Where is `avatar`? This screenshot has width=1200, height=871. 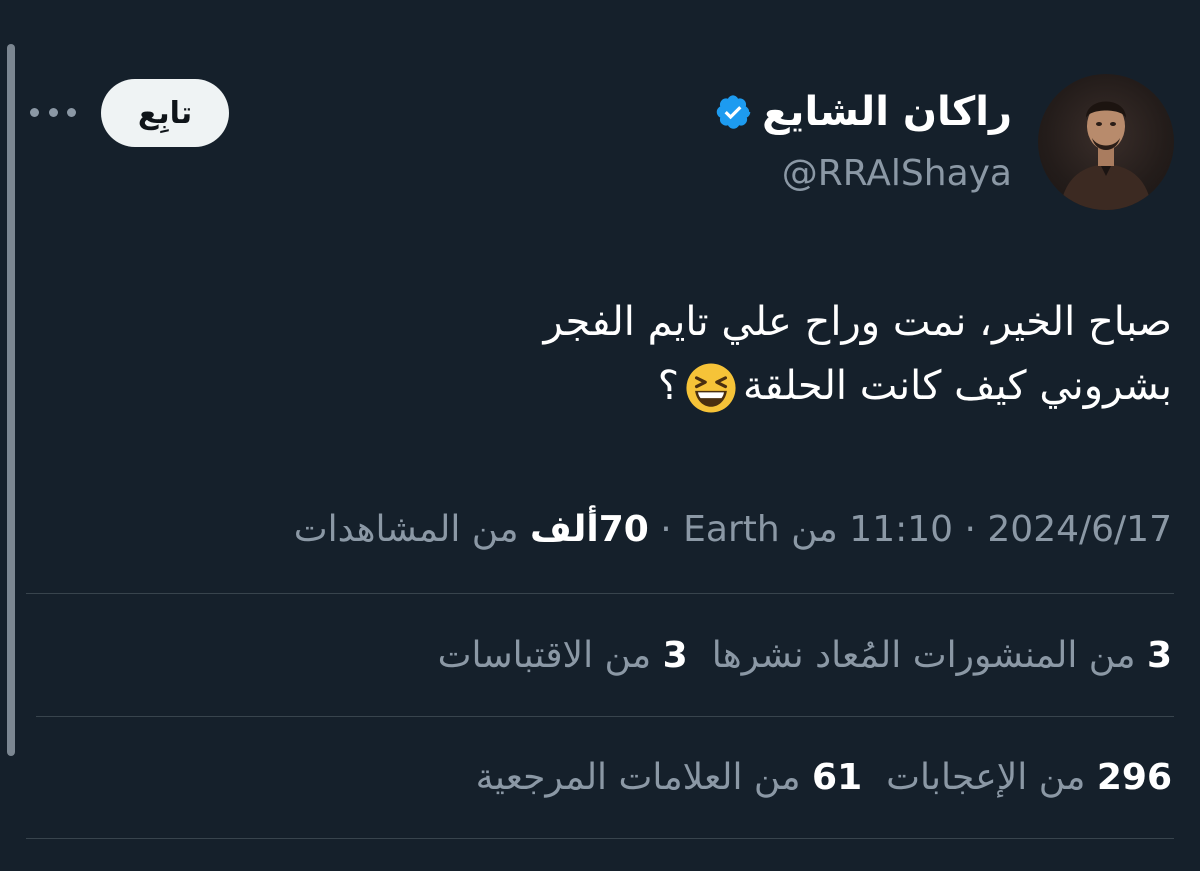
avatar is located at coordinates (1106, 142).